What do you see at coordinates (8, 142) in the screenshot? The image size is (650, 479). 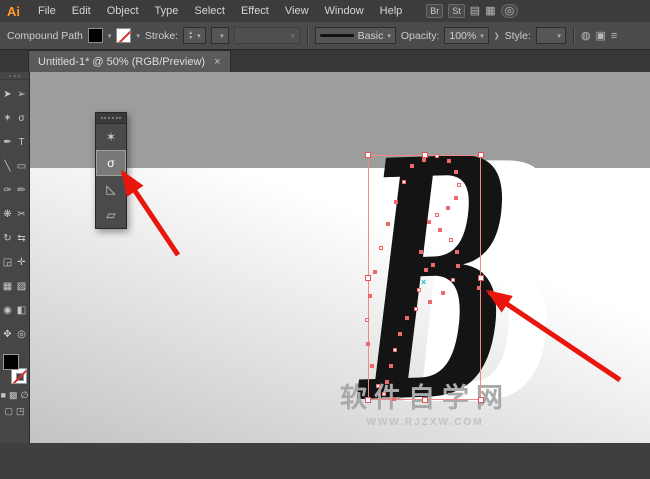 I see `pen-tool: ✒` at bounding box center [8, 142].